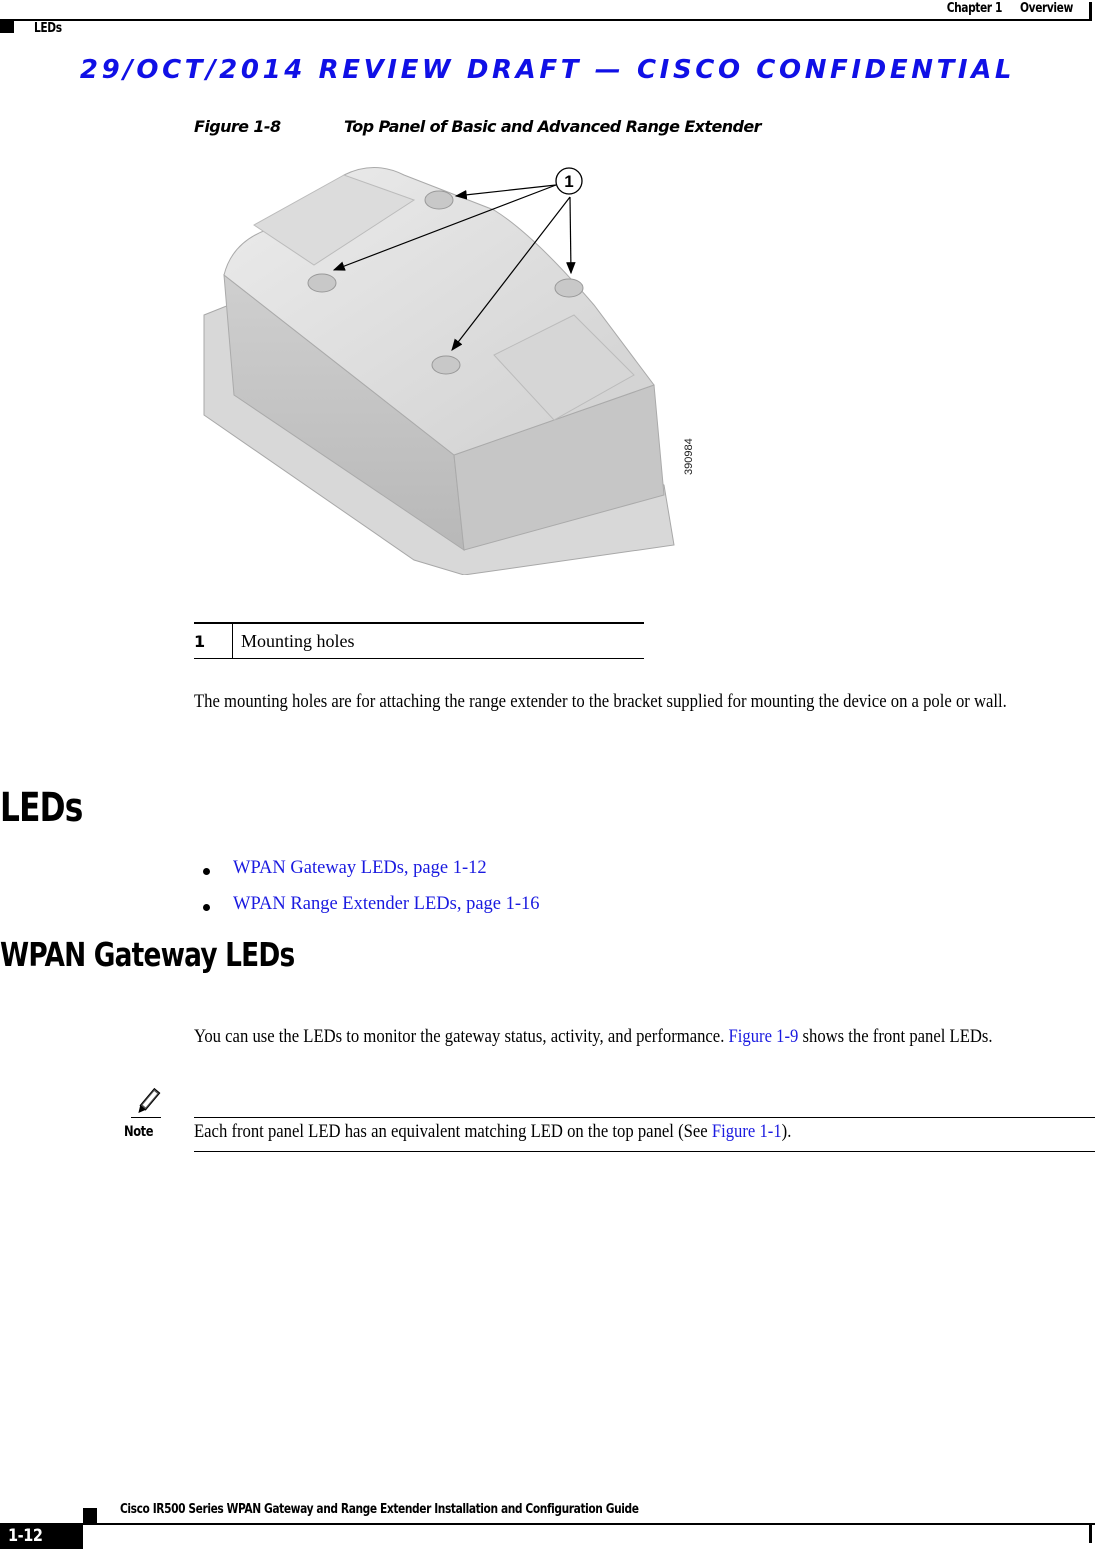 Image resolution: width=1095 pixels, height=1549 pixels. Describe the element at coordinates (48, 28) in the screenshot. I see `running-header-section: LEDs` at that location.